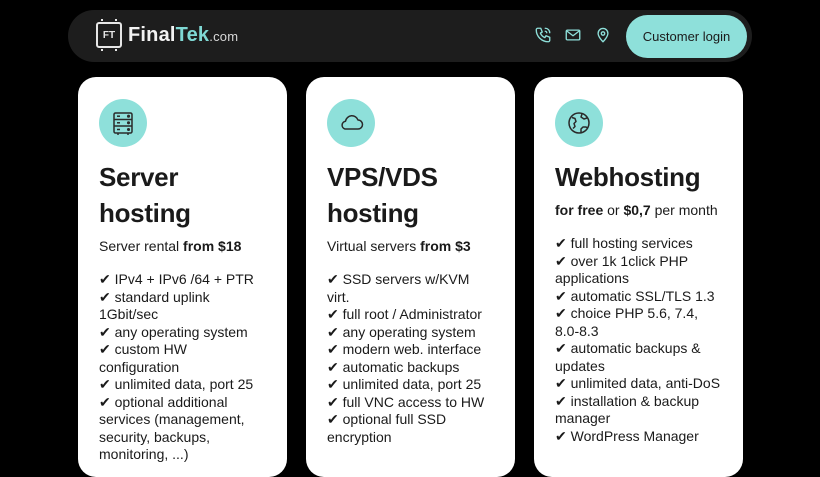 The image size is (820, 477). I want to click on feature-item: automatic SSL/TLS 1.3, so click(638, 297).